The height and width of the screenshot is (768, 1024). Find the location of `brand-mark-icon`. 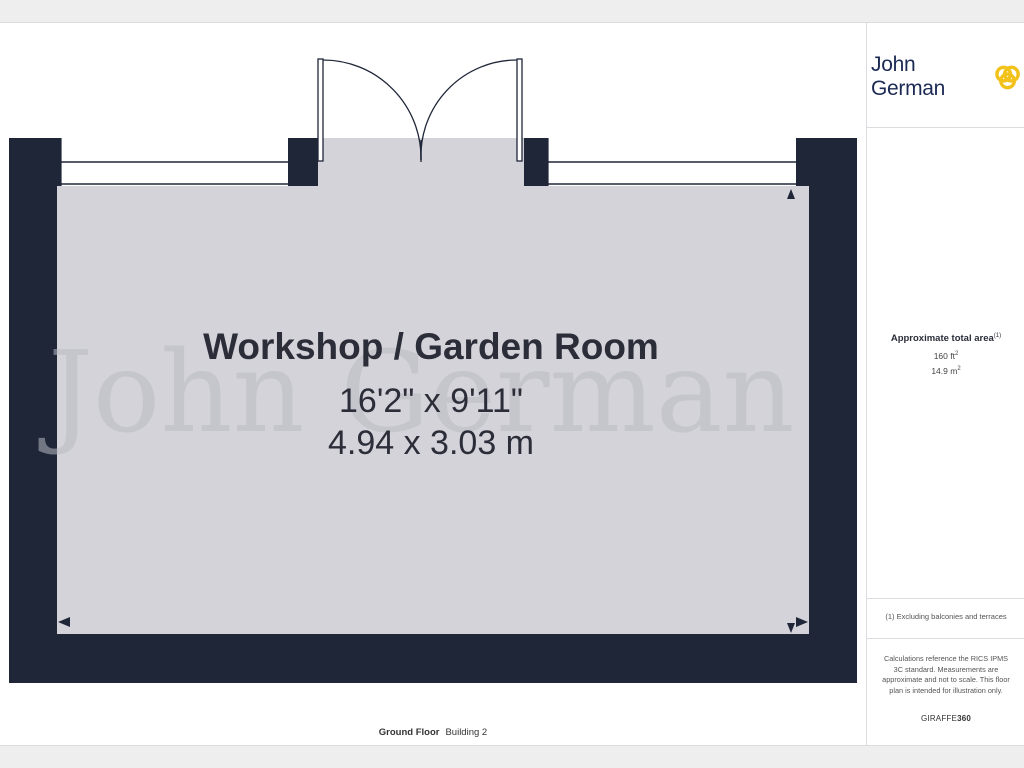

brand-mark-icon is located at coordinates (1007, 77).